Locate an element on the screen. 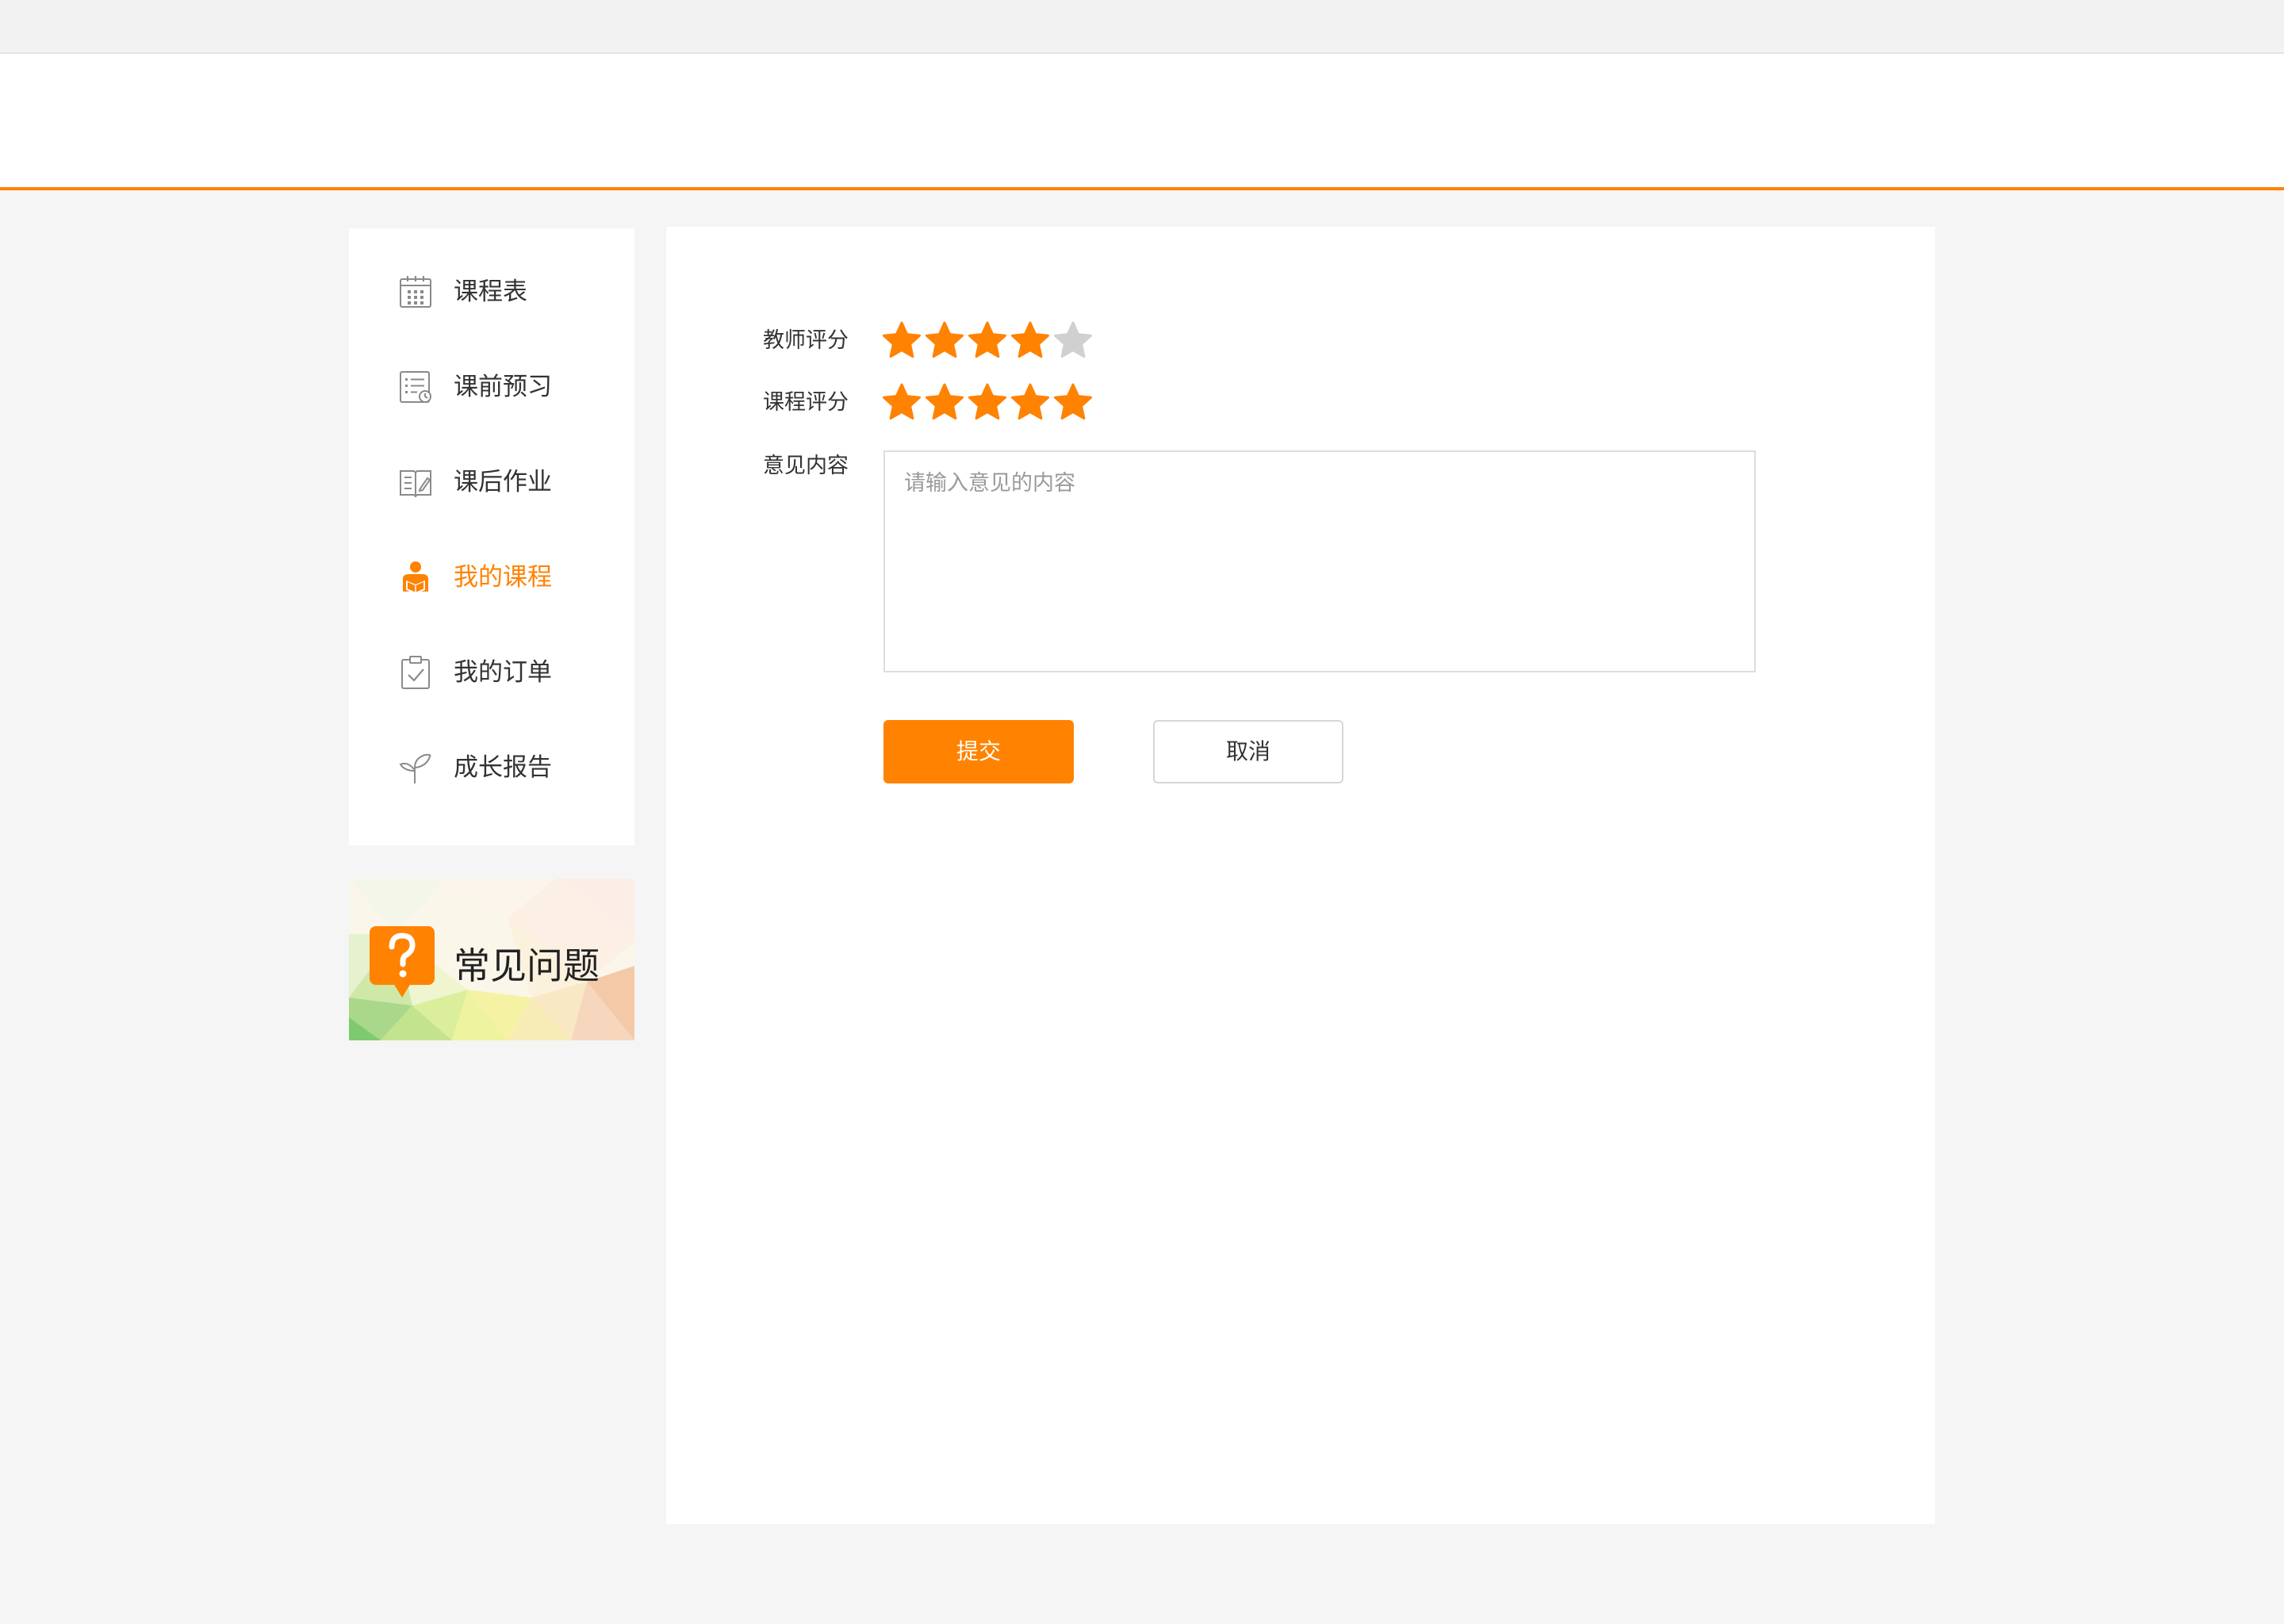  clipboard-check-icon is located at coordinates (415, 672).